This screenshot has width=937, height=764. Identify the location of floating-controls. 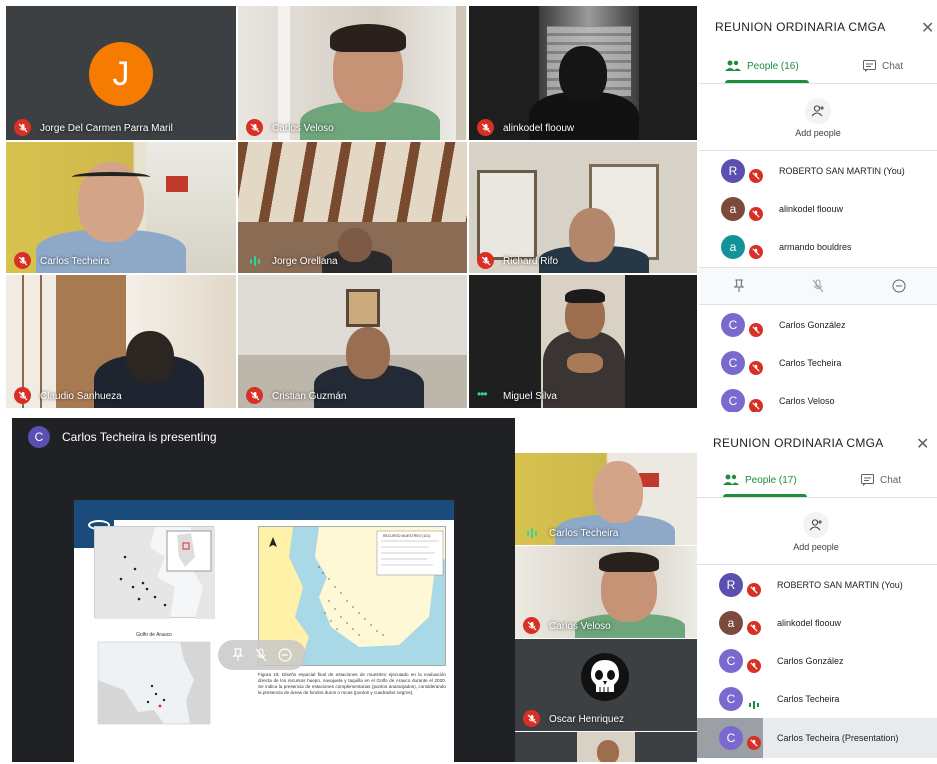
(262, 655).